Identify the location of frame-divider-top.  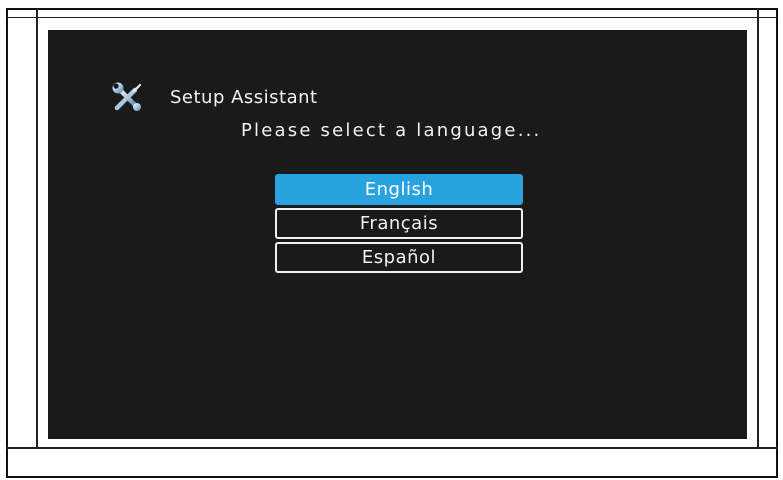
(392, 17).